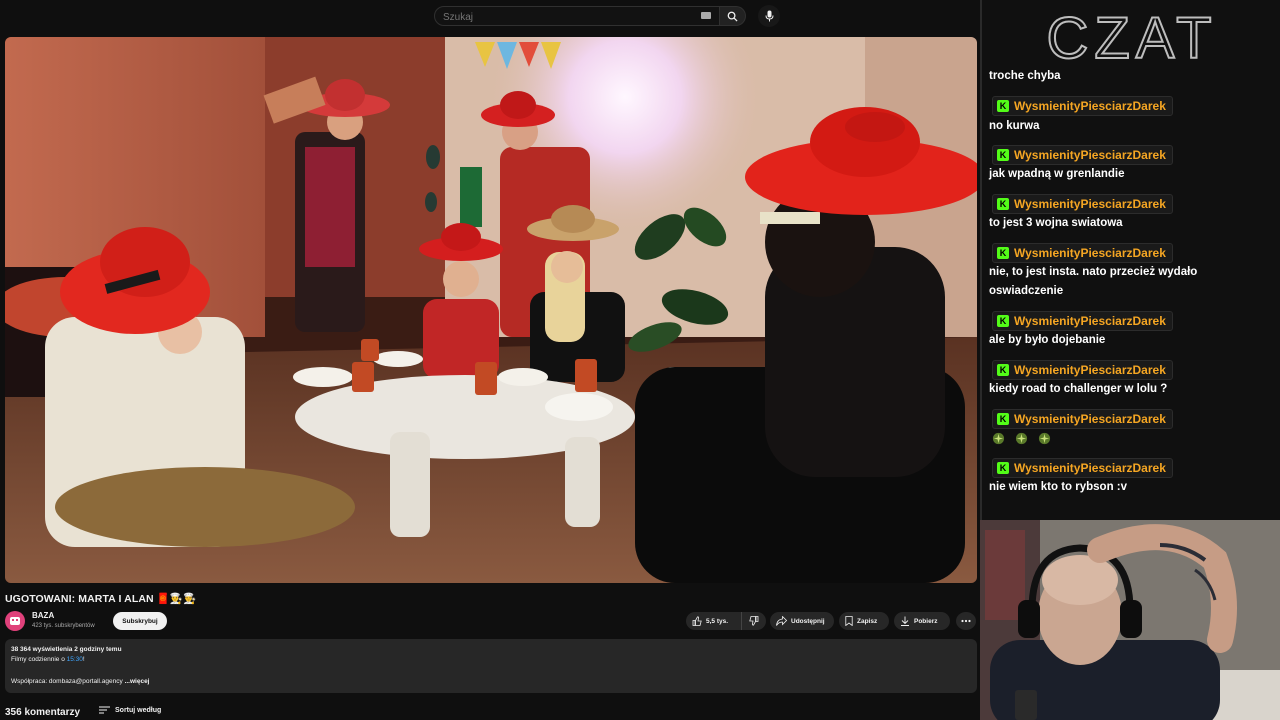  I want to click on sort-icon, so click(104, 710).